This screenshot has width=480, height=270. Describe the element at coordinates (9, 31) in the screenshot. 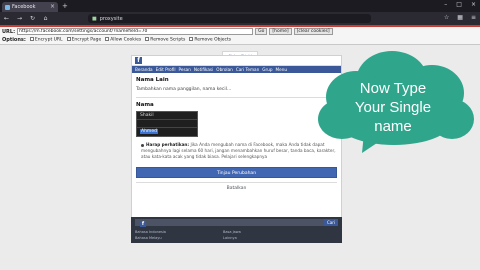

I see `proxy-url-label: URL:` at that location.